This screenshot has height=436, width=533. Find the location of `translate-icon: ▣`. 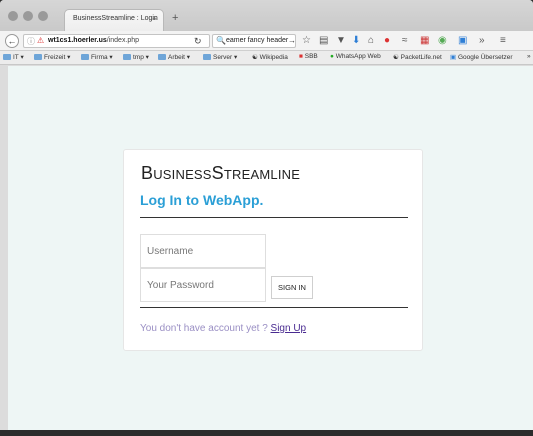

translate-icon: ▣ is located at coordinates (453, 57).